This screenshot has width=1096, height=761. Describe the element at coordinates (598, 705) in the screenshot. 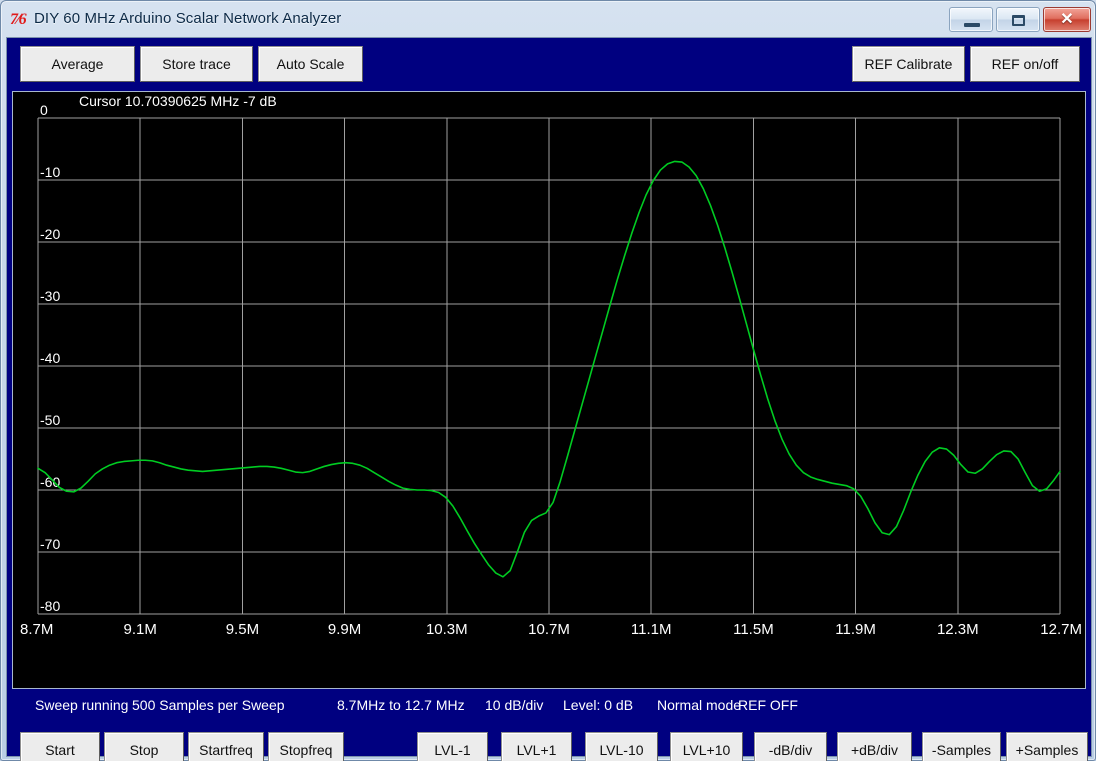

I see `status-level: Level: 0 dB` at that location.